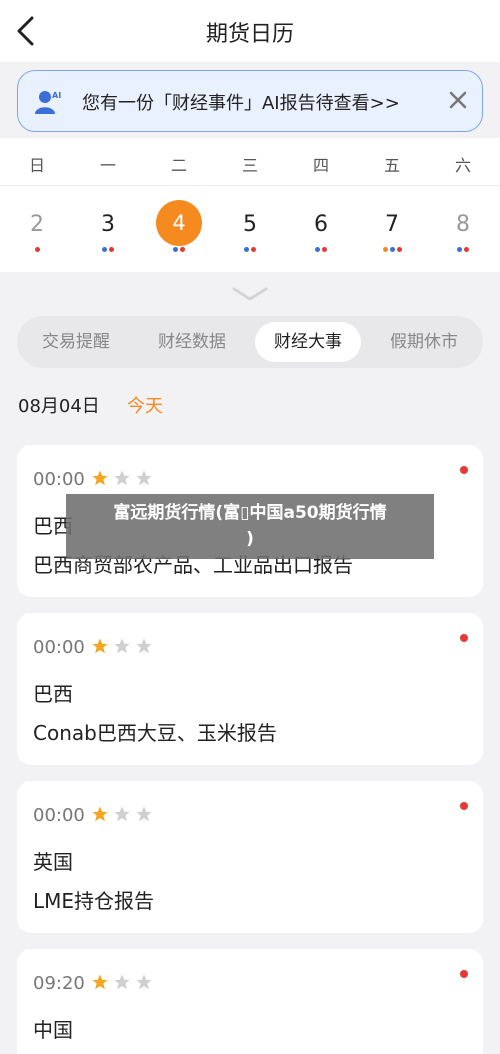  What do you see at coordinates (178, 165) in the screenshot?
I see `weekday-label: 二` at bounding box center [178, 165].